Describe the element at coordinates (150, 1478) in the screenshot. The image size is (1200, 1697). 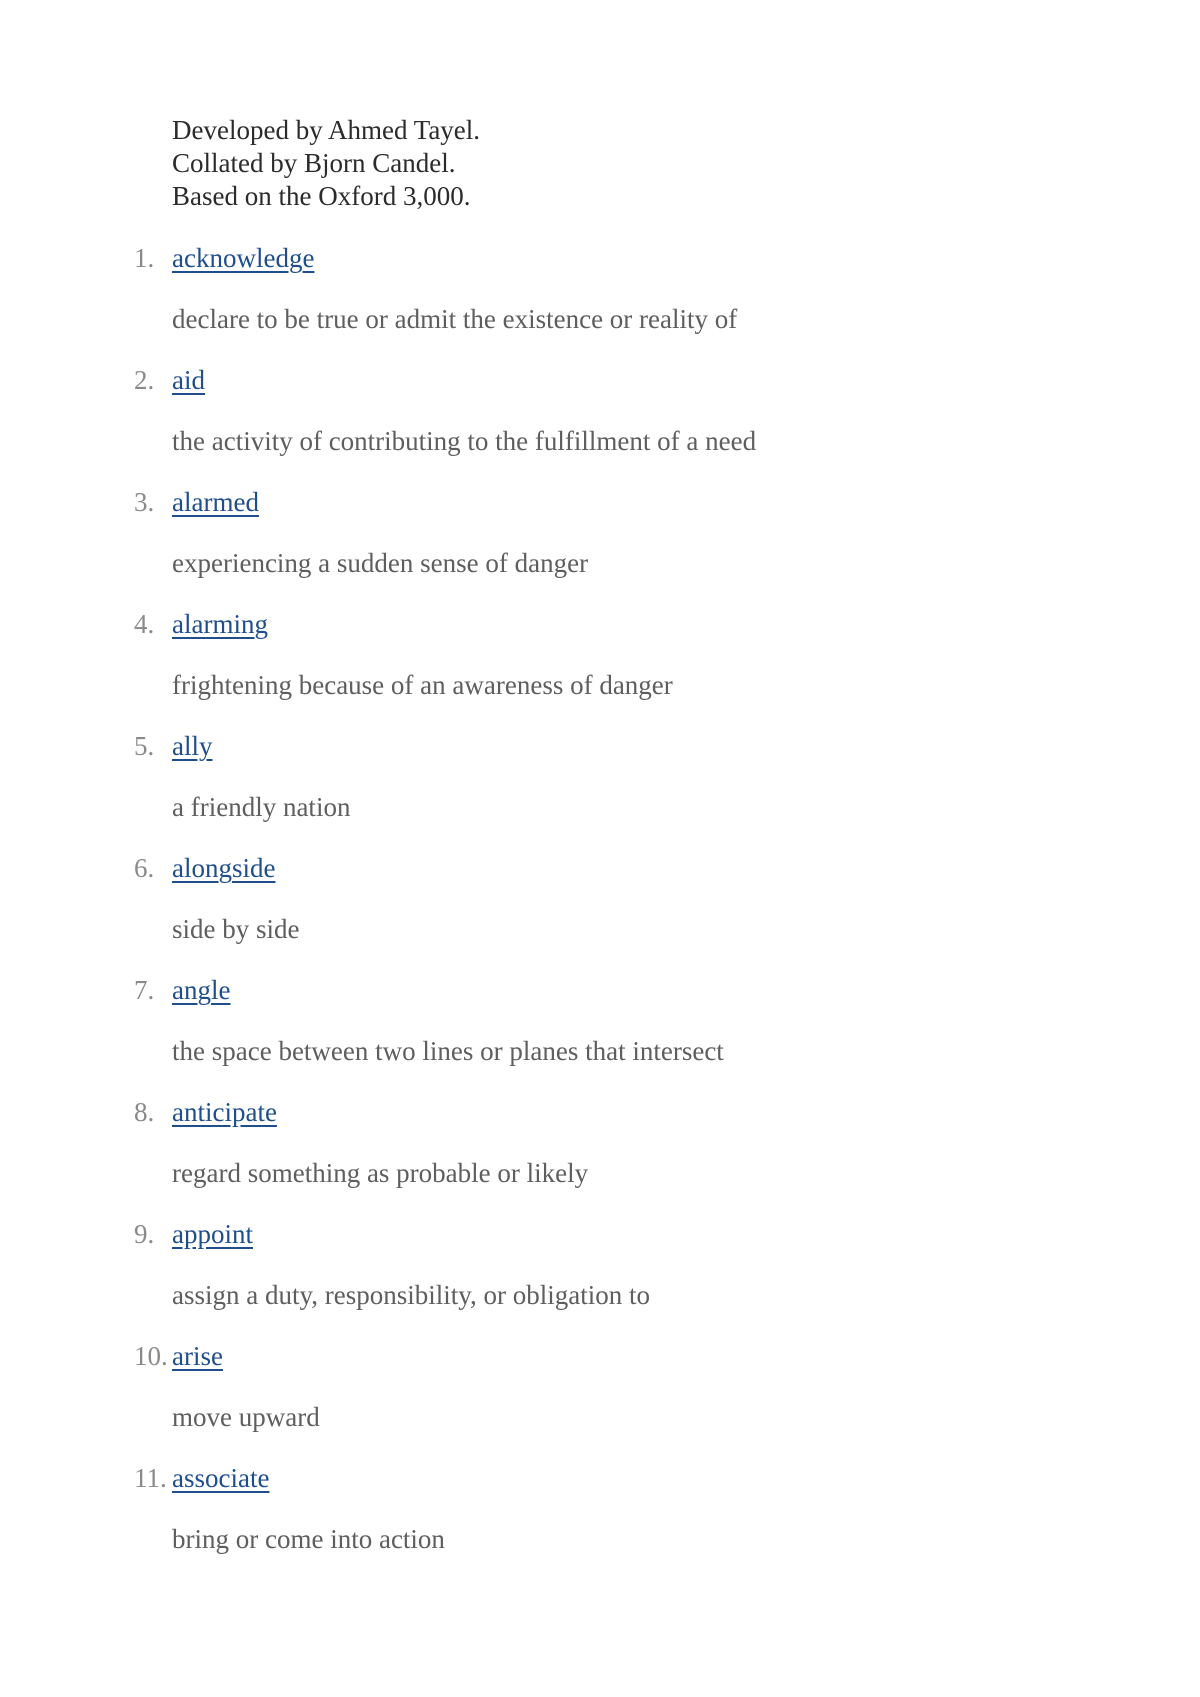
I see `entry-number: 11.` at that location.